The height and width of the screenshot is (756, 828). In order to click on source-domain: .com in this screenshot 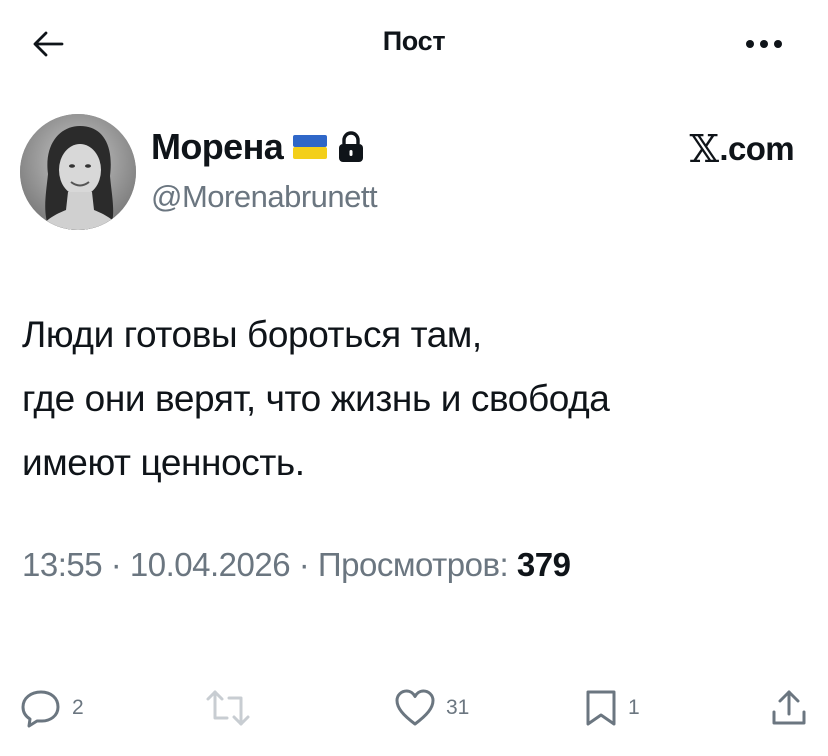, I will do `click(756, 148)`.